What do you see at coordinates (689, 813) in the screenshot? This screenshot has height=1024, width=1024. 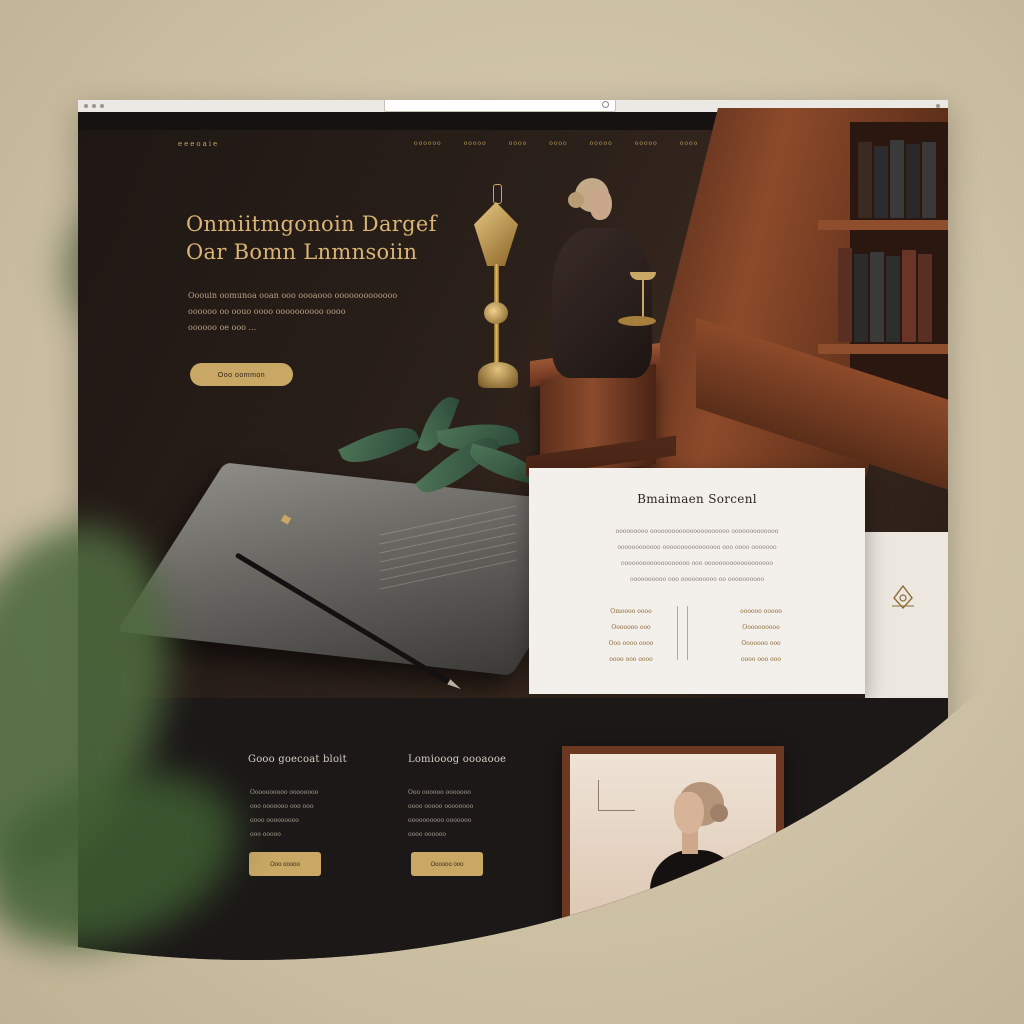 I see `portrait-face` at bounding box center [689, 813].